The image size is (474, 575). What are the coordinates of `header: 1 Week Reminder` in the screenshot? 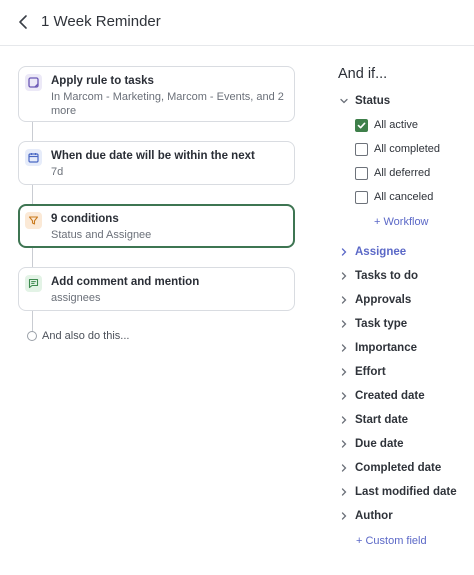 It's located at (237, 23).